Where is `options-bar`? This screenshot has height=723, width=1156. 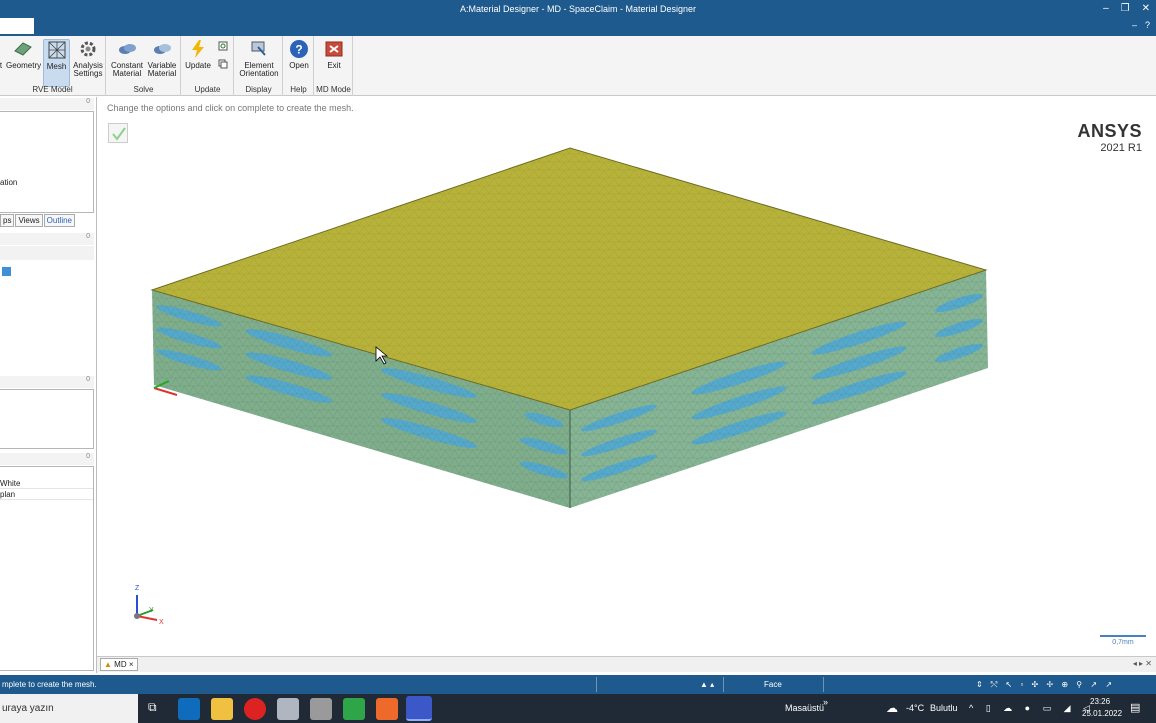
options-bar is located at coordinates (47, 253).